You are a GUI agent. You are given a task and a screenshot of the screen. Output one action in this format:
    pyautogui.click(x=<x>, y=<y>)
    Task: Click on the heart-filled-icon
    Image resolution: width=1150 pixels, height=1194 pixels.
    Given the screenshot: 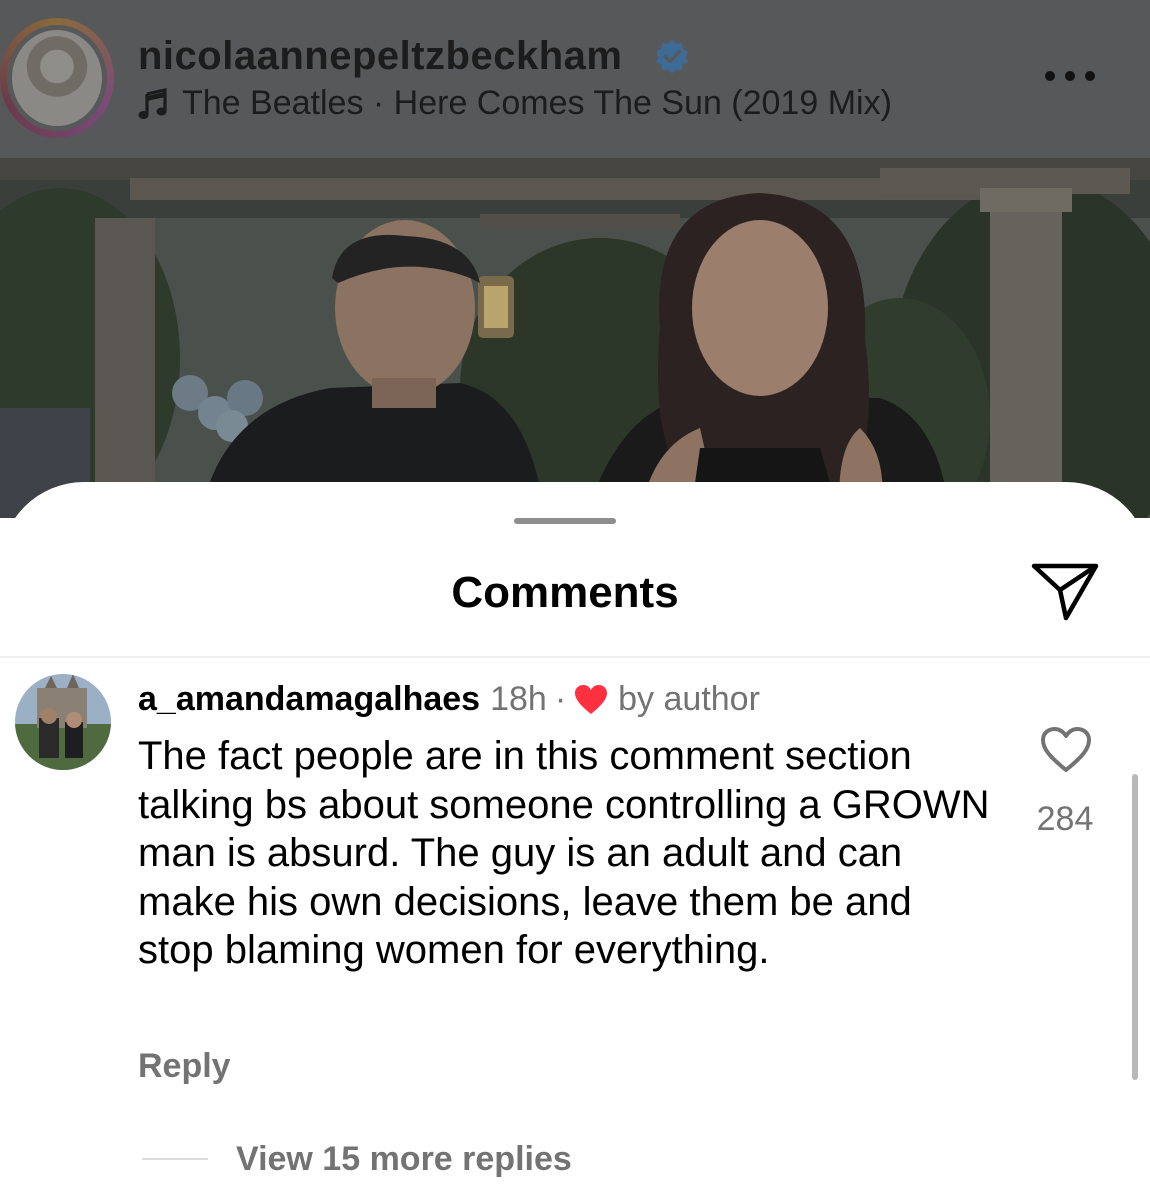 What is the action you would take?
    pyautogui.click(x=591, y=699)
    